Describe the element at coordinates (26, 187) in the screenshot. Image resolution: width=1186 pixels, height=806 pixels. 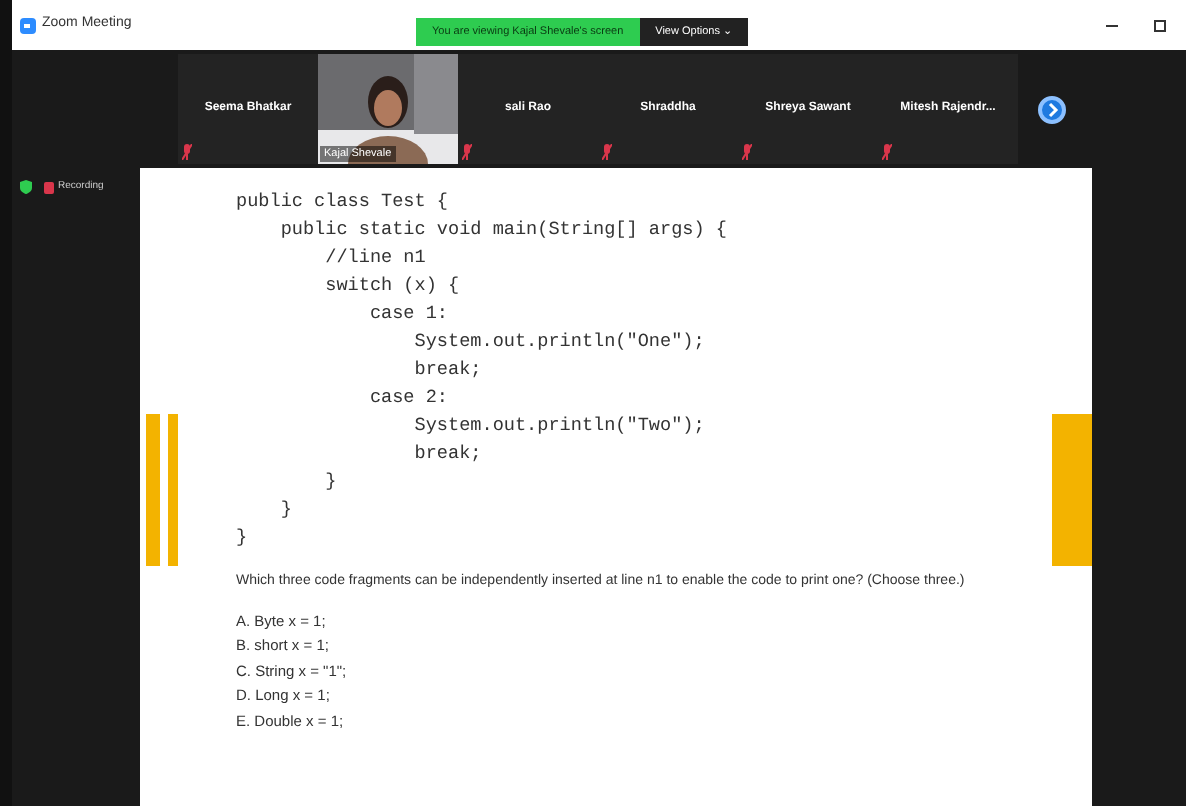
I see `shield-icon` at that location.